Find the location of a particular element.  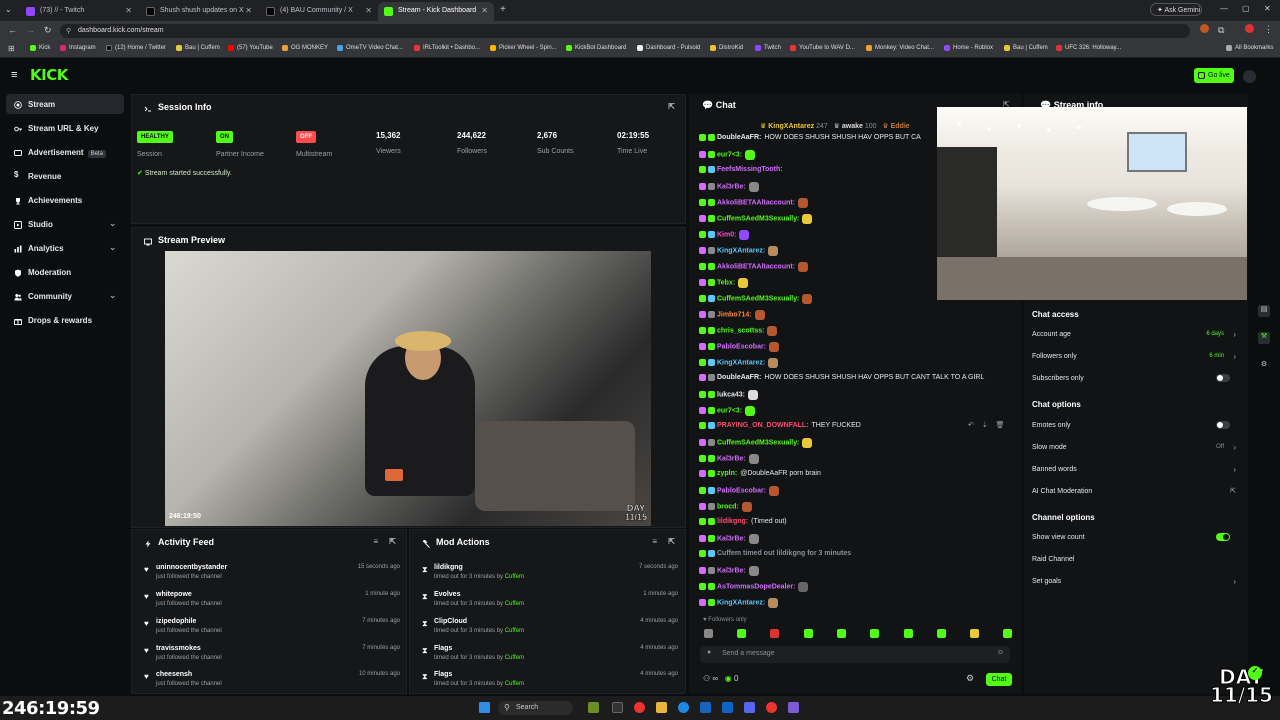

account-age-setting: Account age 6 days › is located at coordinates (1135, 337).